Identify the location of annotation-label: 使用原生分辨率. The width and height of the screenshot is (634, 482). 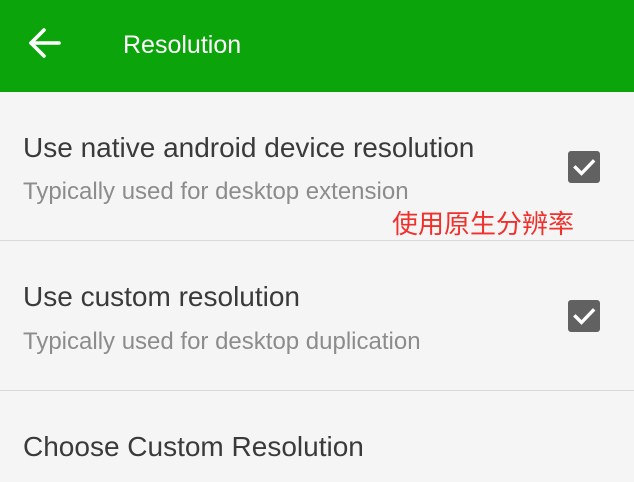
(483, 225).